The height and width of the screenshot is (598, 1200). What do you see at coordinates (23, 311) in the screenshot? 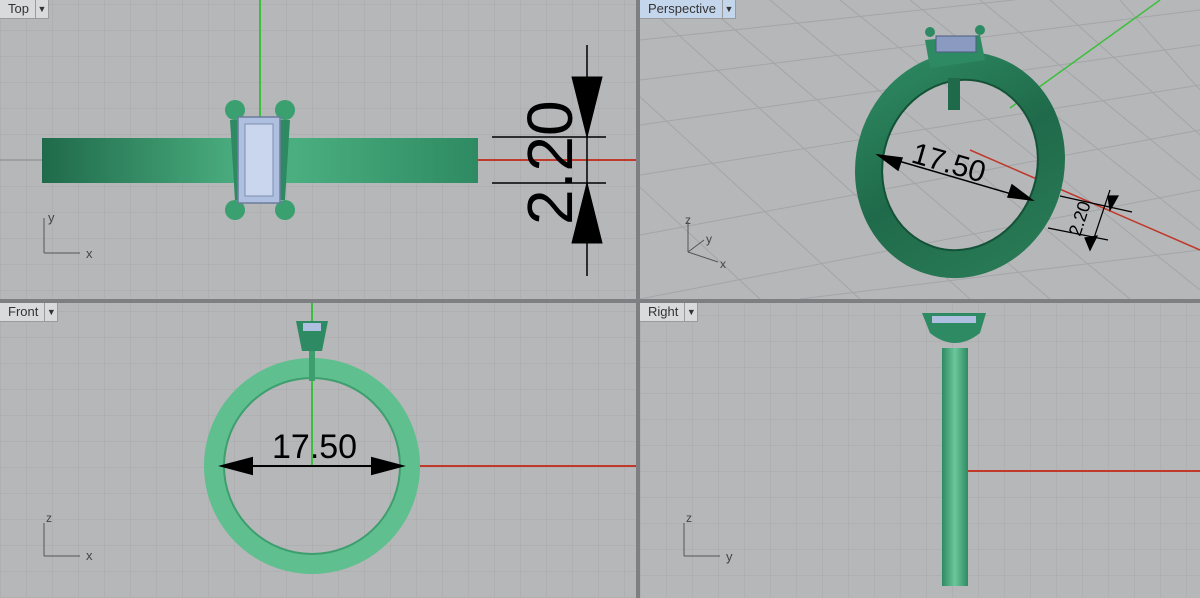
I see `tab-front-label: Front` at bounding box center [23, 311].